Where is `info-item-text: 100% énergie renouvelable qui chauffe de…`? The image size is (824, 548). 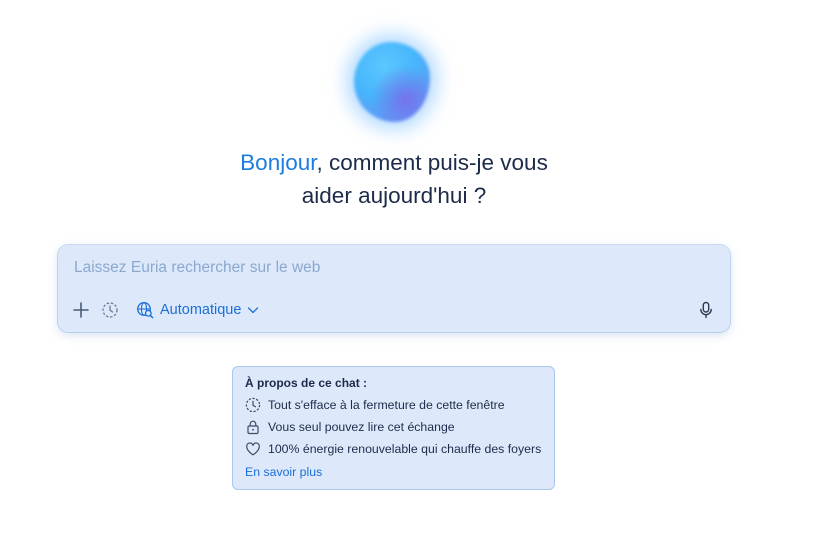 info-item-text: 100% énergie renouvelable qui chauffe de… is located at coordinates (405, 448).